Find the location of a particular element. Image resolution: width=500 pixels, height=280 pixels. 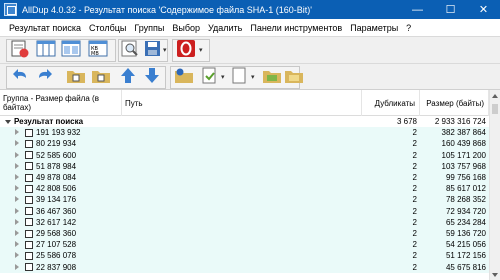

menu-toolbars: Панели инструментов is located at coordinates (296, 28).